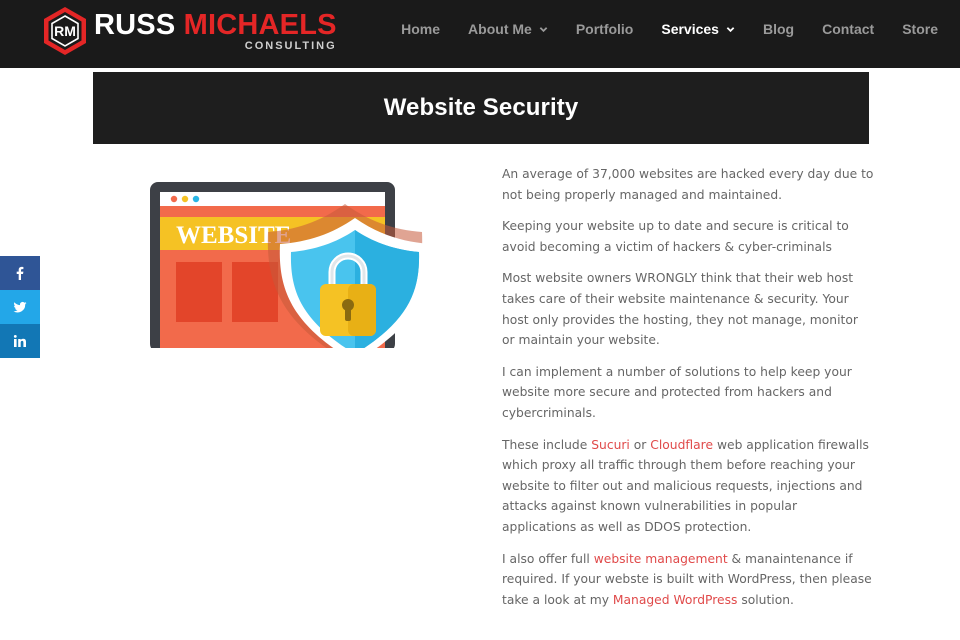 The height and width of the screenshot is (640, 960). I want to click on social-share-bar, so click(20, 307).